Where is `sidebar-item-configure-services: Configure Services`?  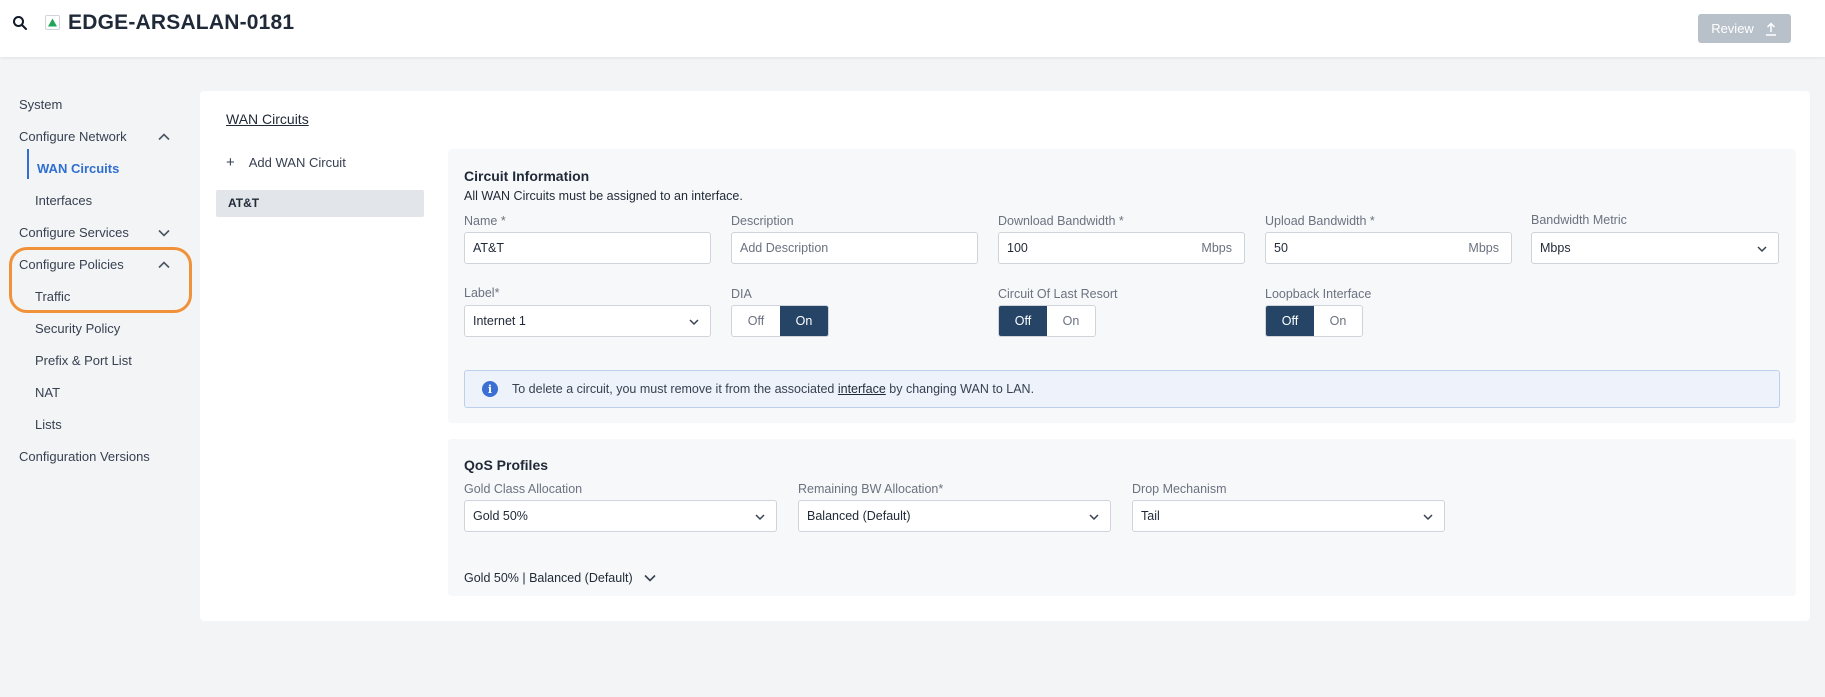 sidebar-item-configure-services: Configure Services is located at coordinates (74, 232).